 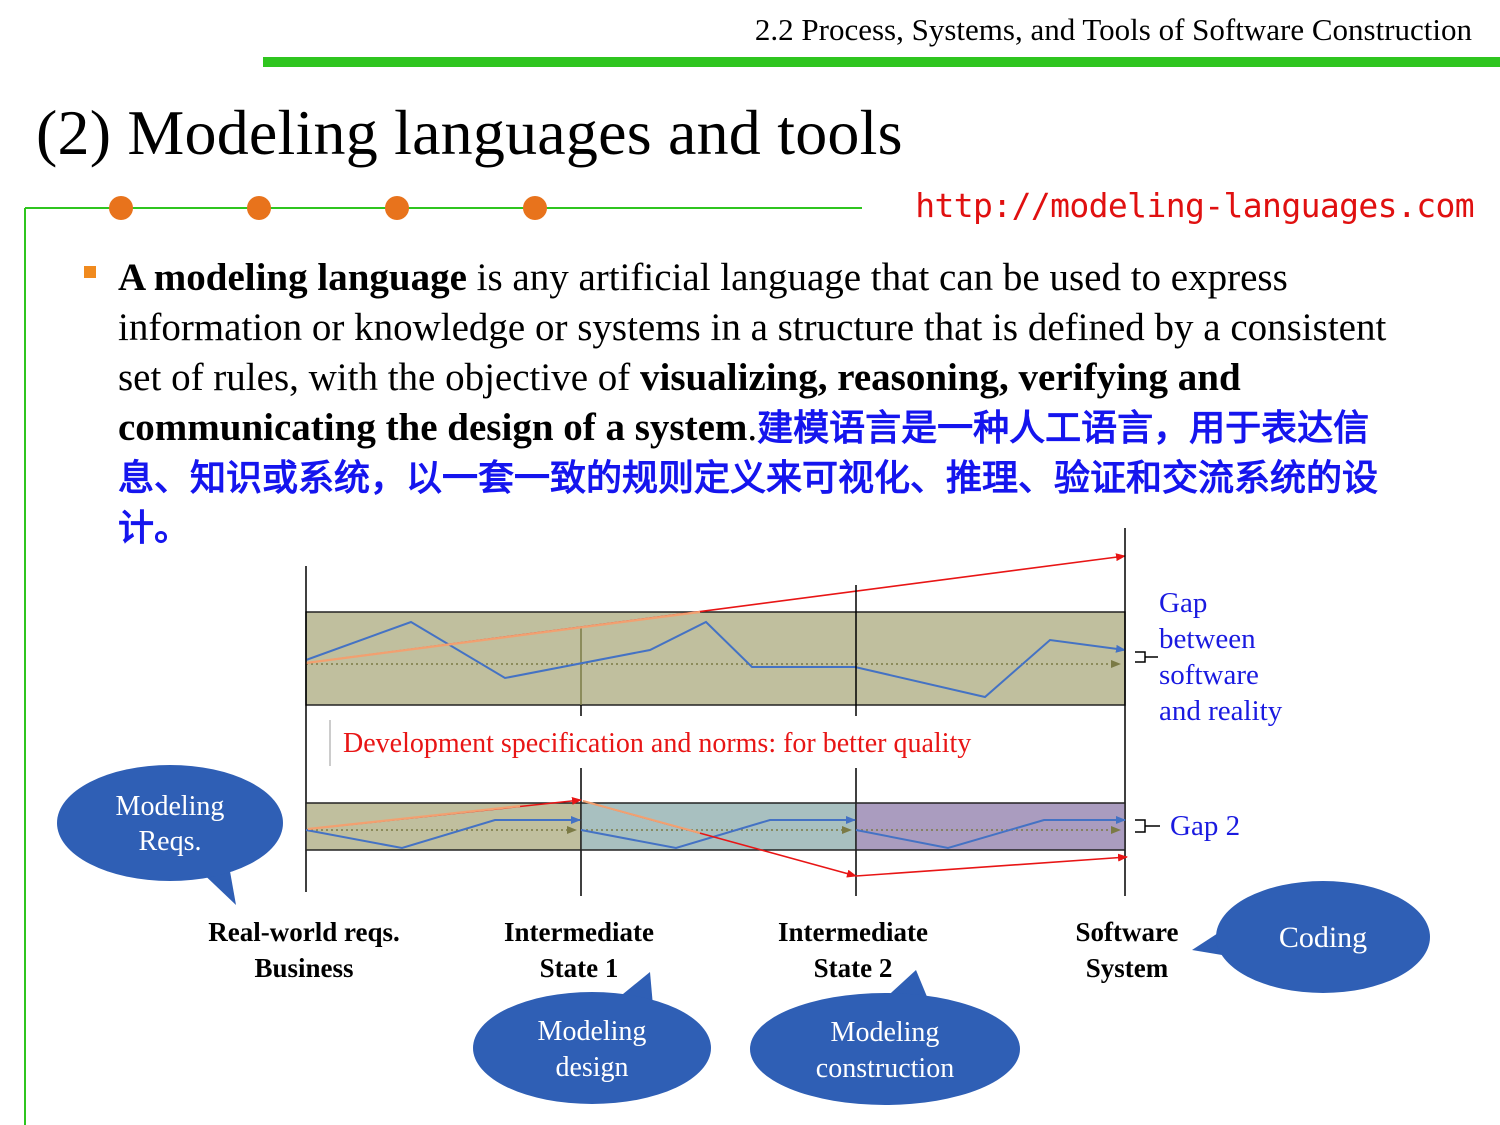 I want to click on gap1-bracket, so click(x=1146, y=657).